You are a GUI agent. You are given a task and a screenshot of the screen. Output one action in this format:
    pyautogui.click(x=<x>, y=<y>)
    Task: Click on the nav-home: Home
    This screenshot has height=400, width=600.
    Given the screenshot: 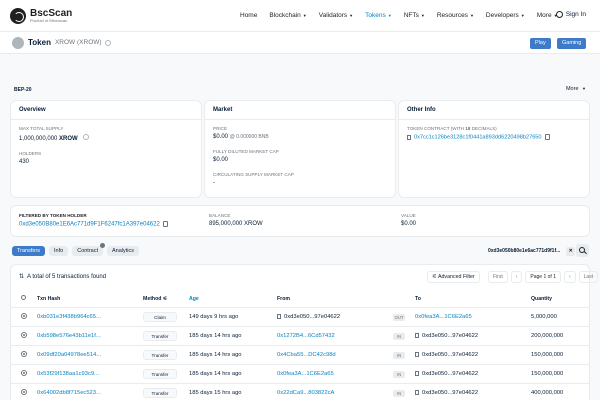 What is the action you would take?
    pyautogui.click(x=248, y=15)
    